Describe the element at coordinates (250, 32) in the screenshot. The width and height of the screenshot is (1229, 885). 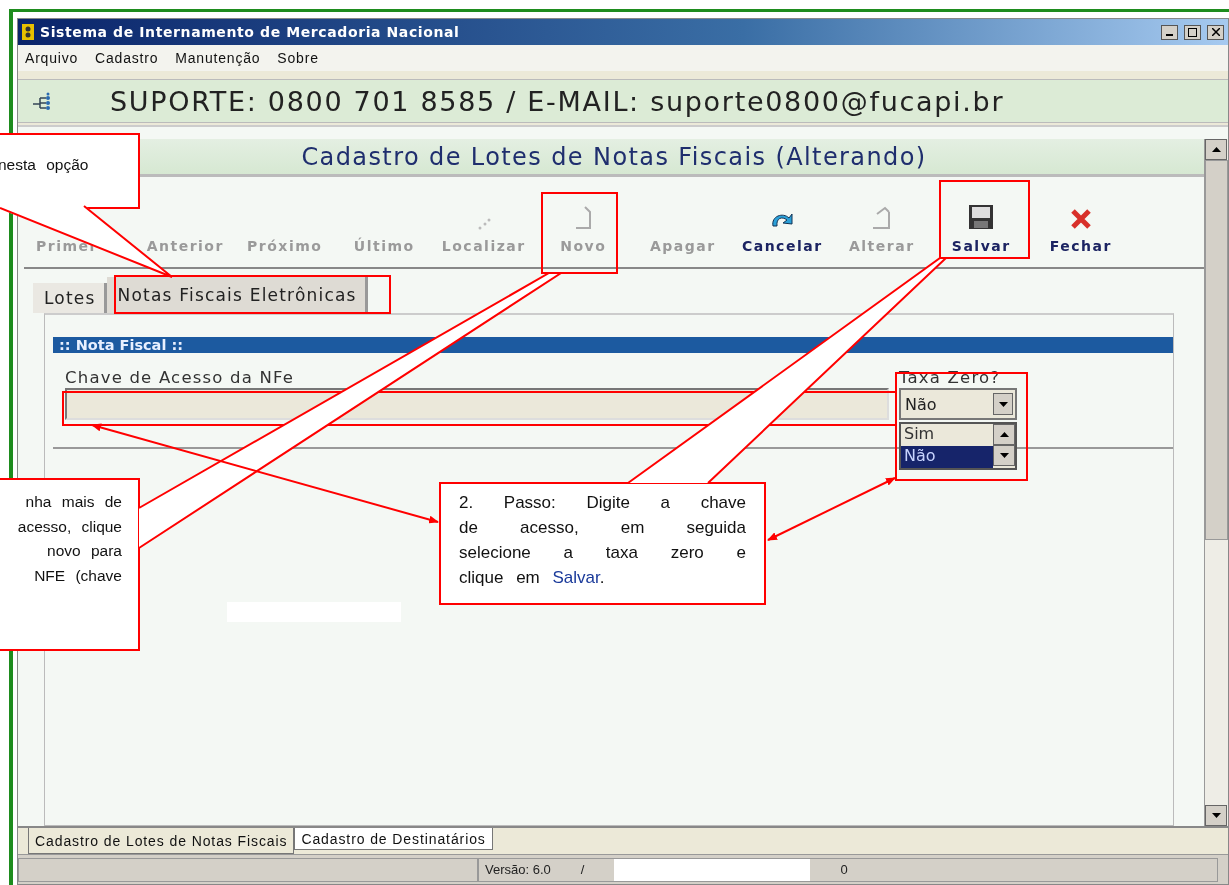
I see `window-title: Sistema de Internamento de Mercadoria Nacional` at that location.